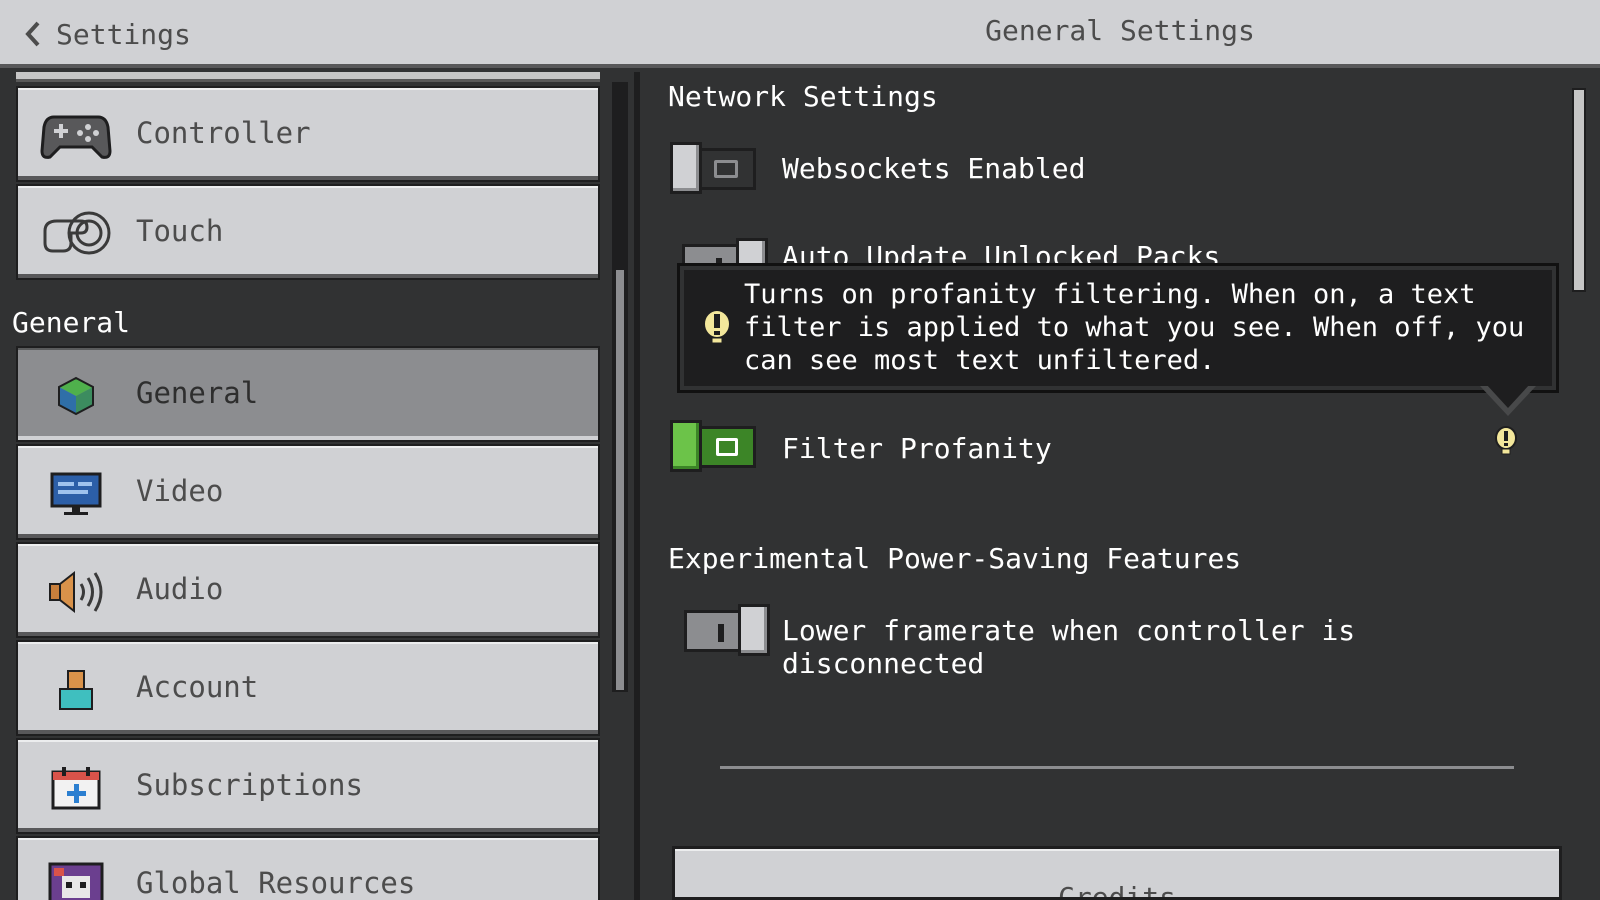  I want to click on divider, so click(1117, 767).